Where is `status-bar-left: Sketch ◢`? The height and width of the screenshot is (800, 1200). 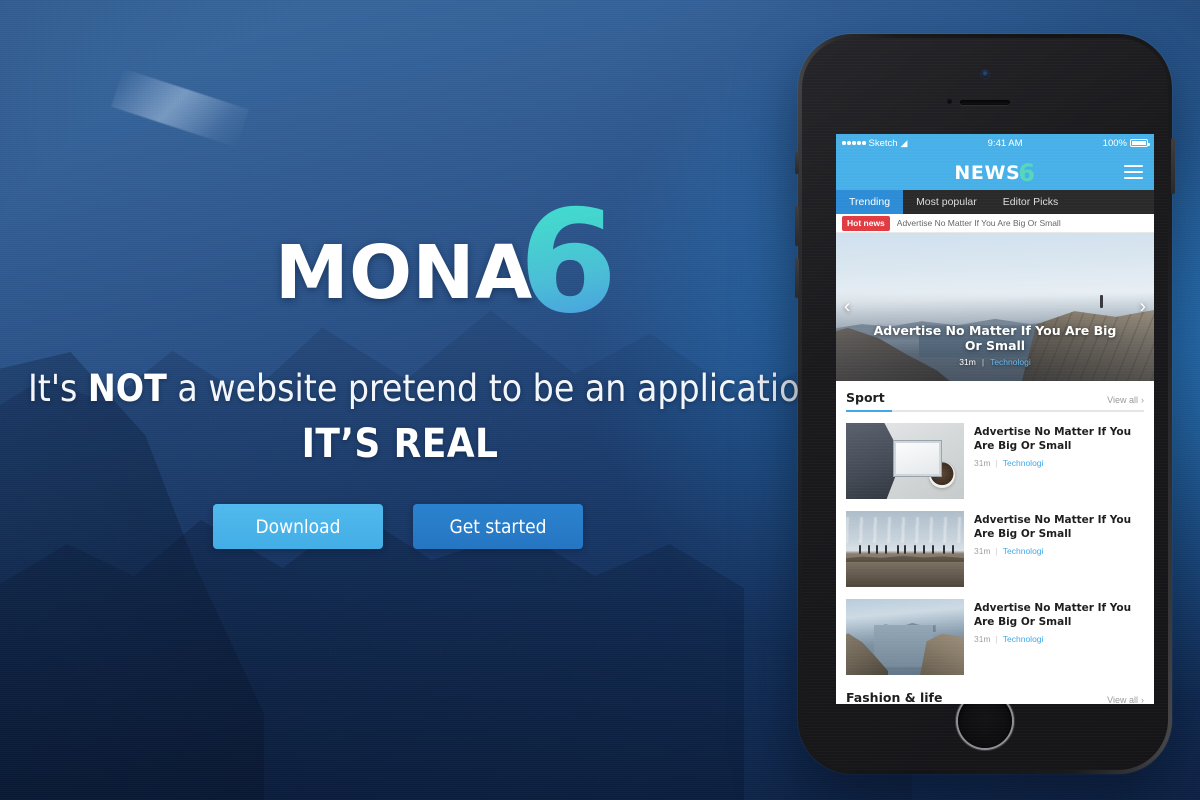 status-bar-left: Sketch ◢ is located at coordinates (874, 143).